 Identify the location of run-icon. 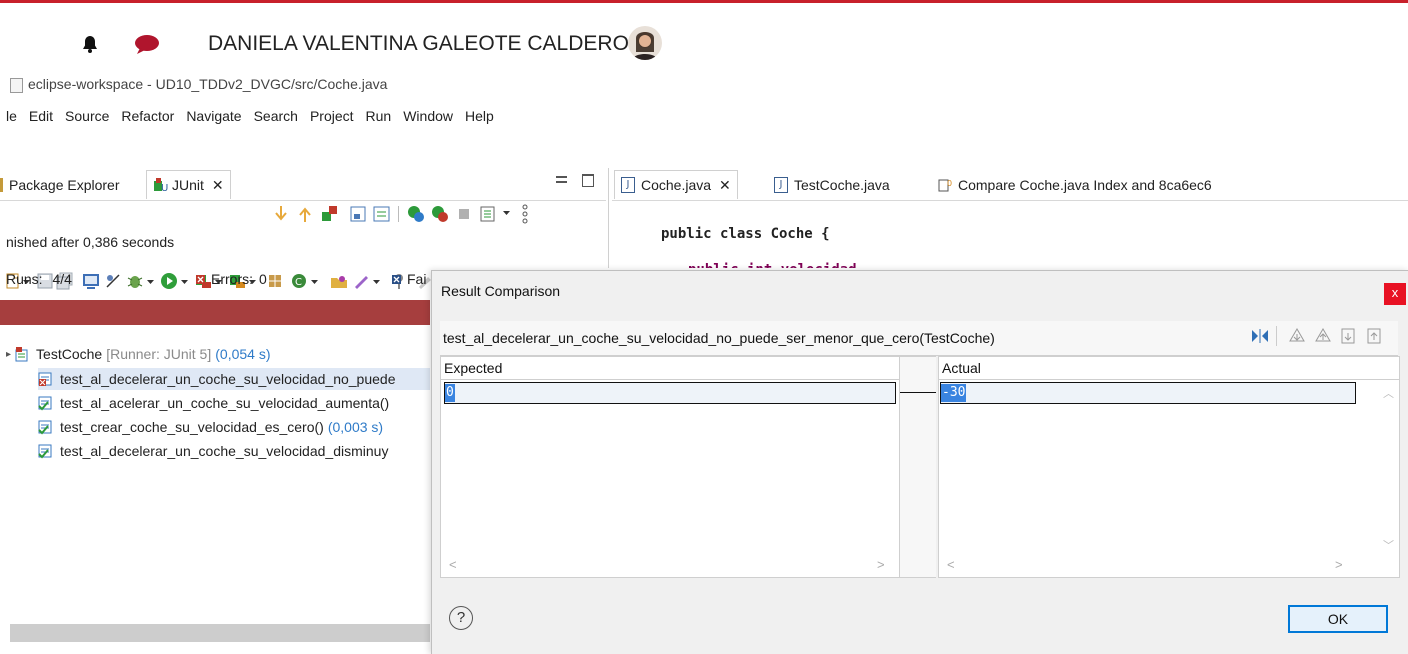
(169, 281).